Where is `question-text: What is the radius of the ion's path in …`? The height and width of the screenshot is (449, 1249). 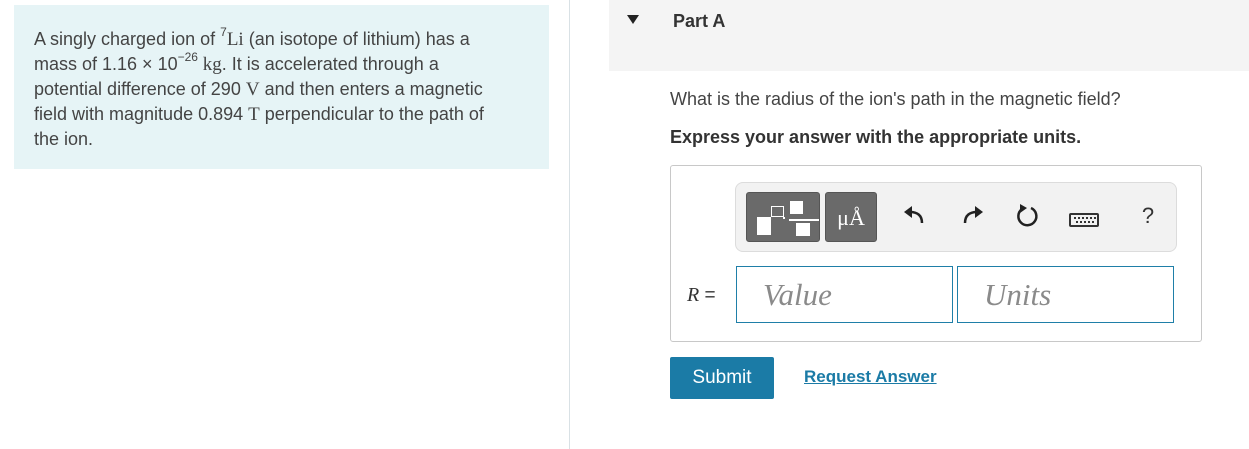 question-text: What is the radius of the ion's path in … is located at coordinates (895, 99).